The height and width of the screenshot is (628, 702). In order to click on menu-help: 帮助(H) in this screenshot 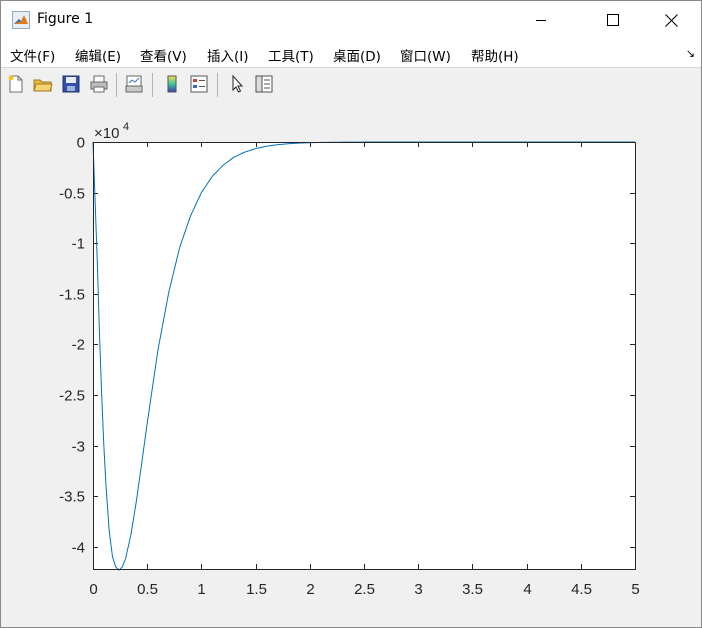, I will do `click(495, 55)`.